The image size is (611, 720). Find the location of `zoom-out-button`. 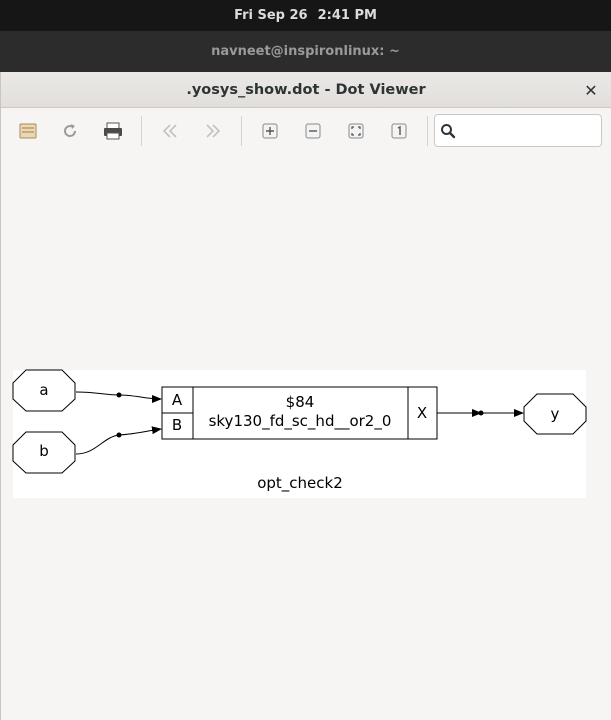

zoom-out-button is located at coordinates (313, 131).